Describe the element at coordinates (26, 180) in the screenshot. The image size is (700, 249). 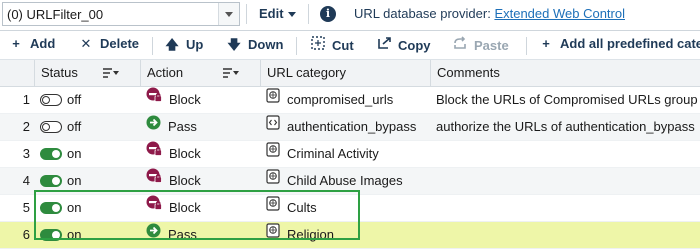
I see `row-number: 4` at that location.